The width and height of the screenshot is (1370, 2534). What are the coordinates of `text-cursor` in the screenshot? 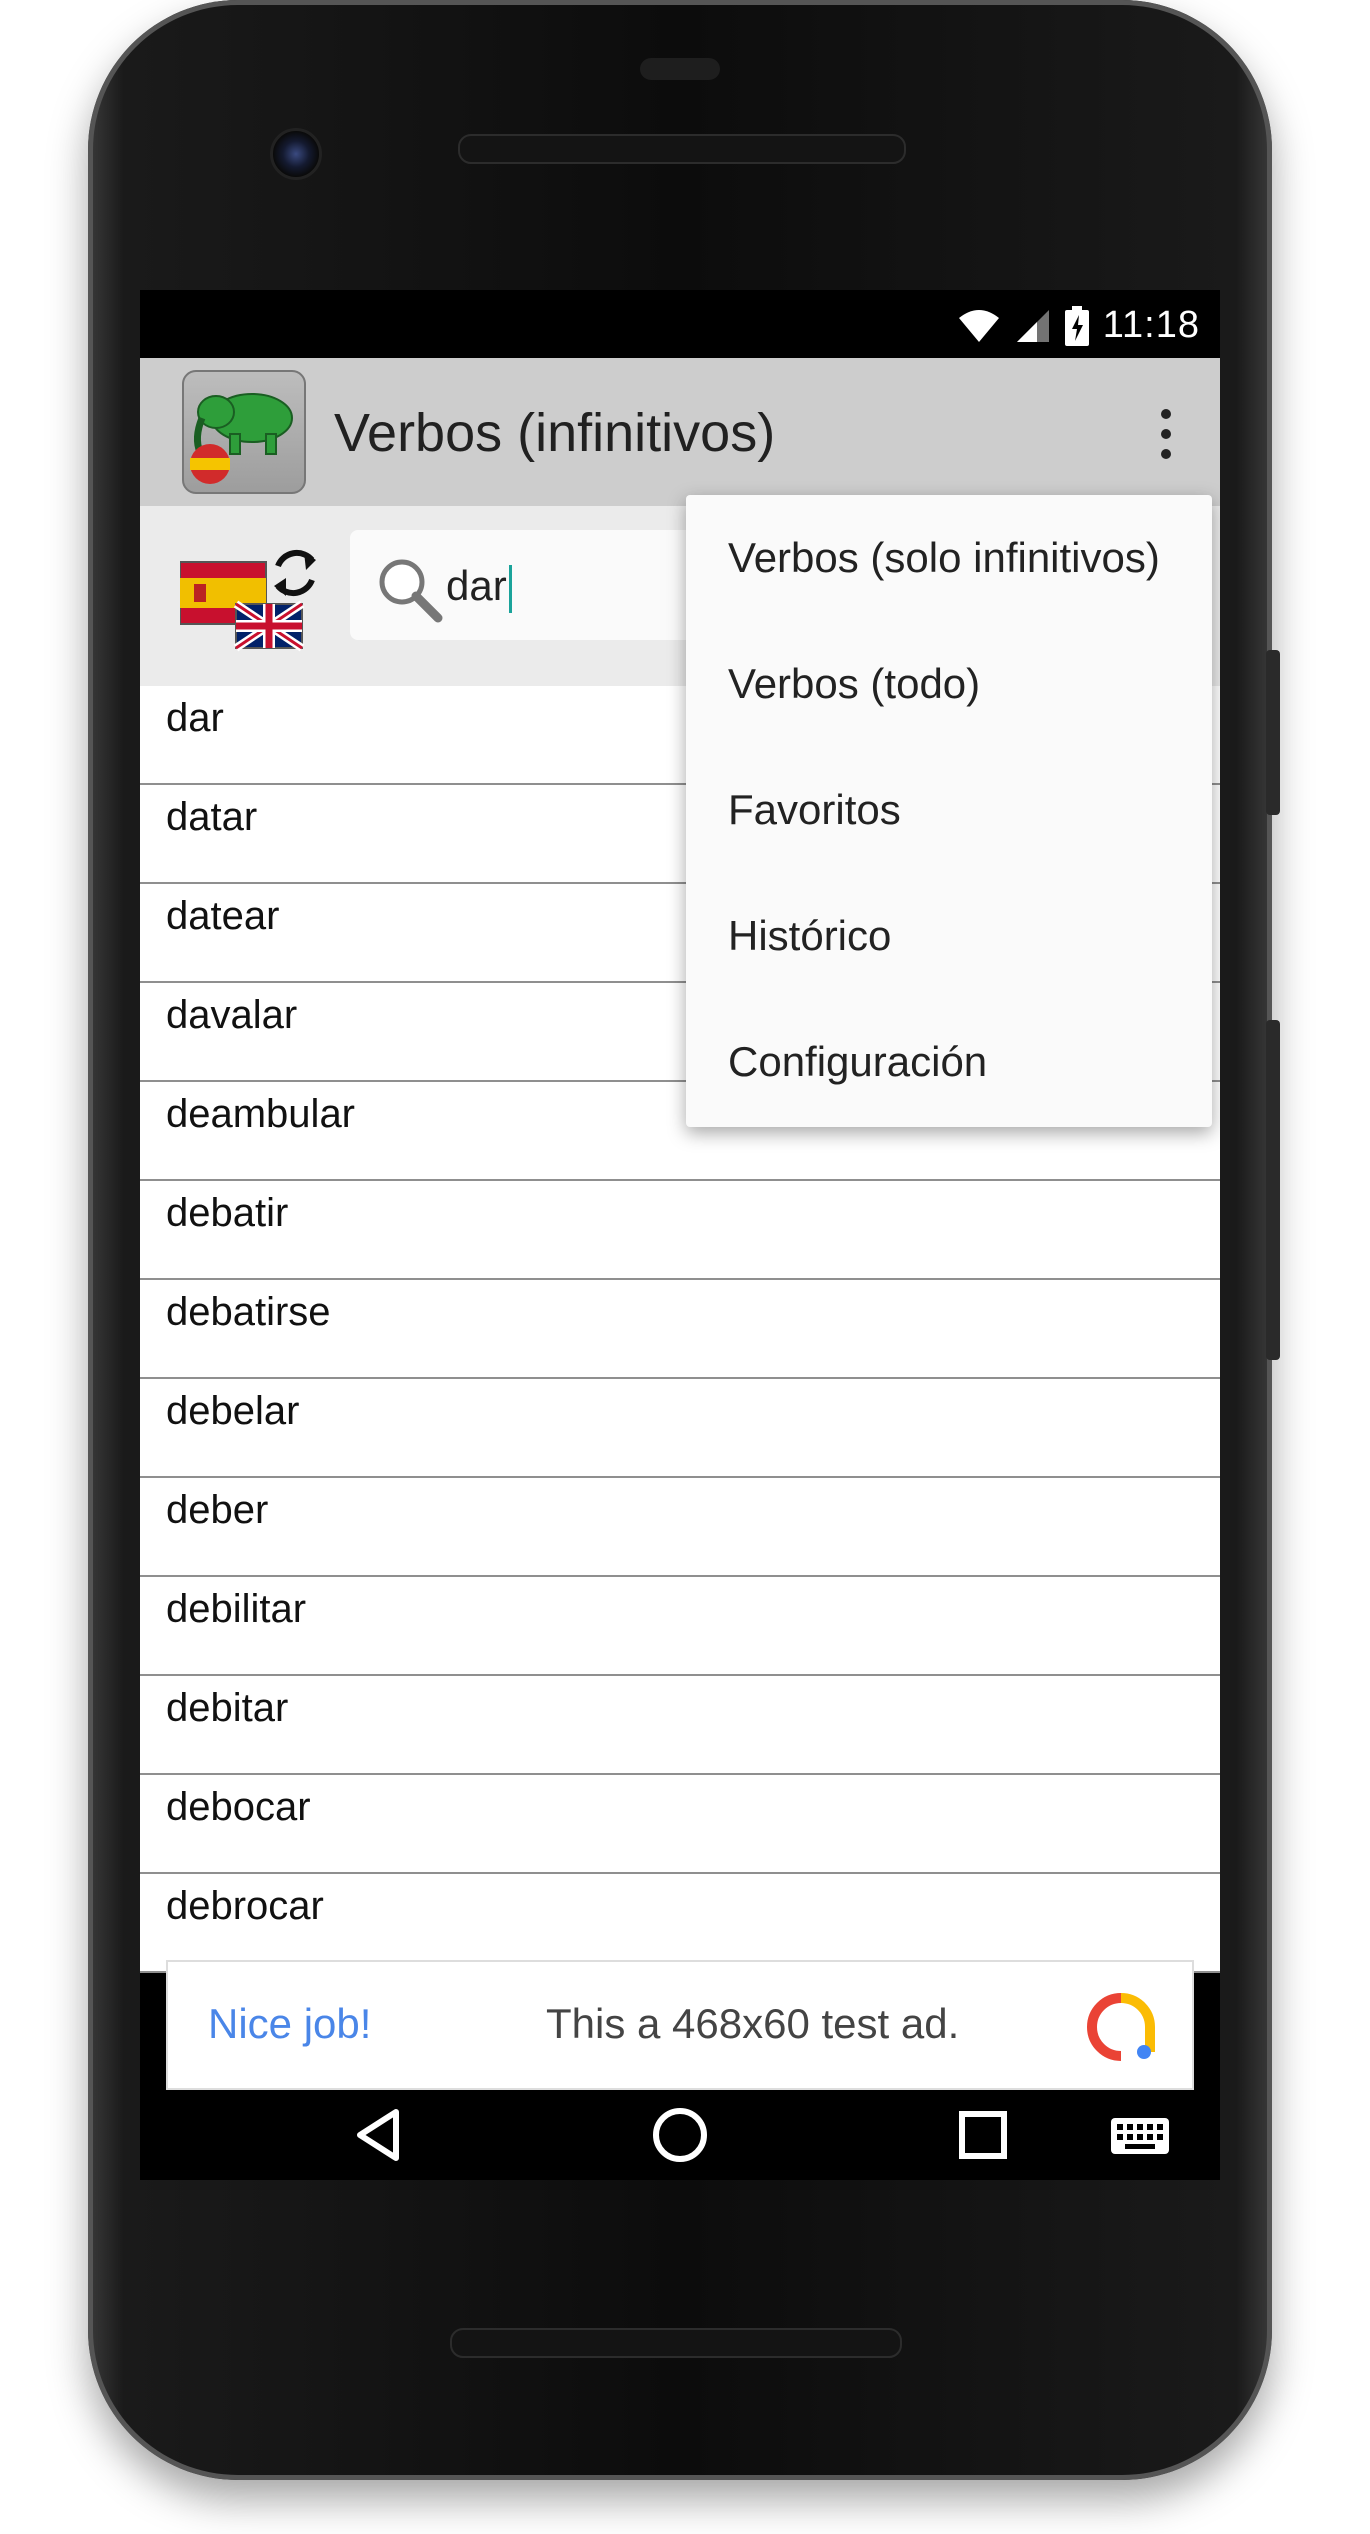 It's located at (510, 588).